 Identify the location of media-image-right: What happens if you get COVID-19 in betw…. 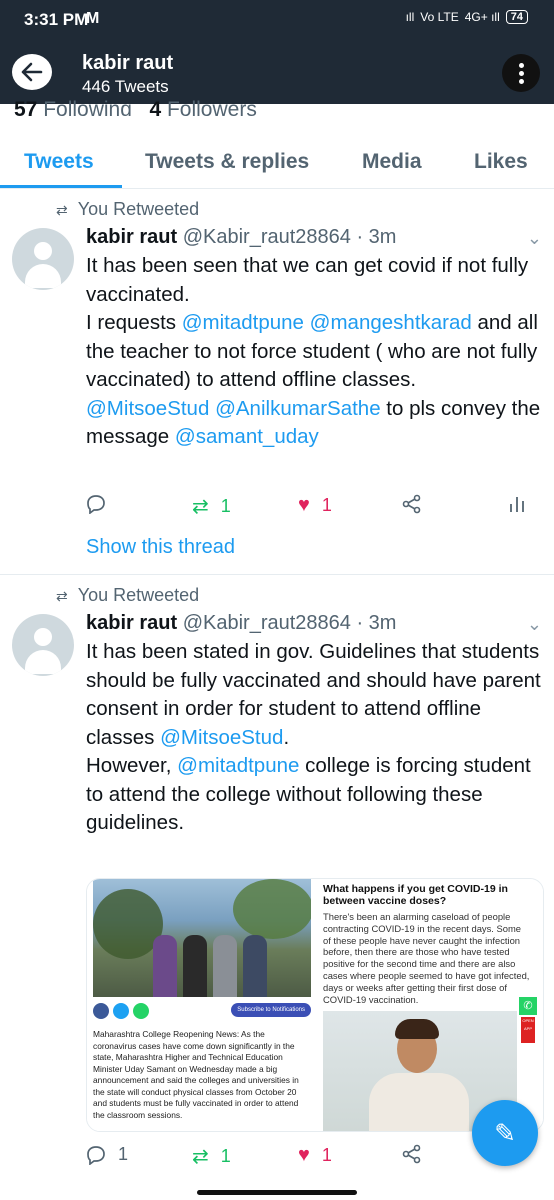
(430, 1005).